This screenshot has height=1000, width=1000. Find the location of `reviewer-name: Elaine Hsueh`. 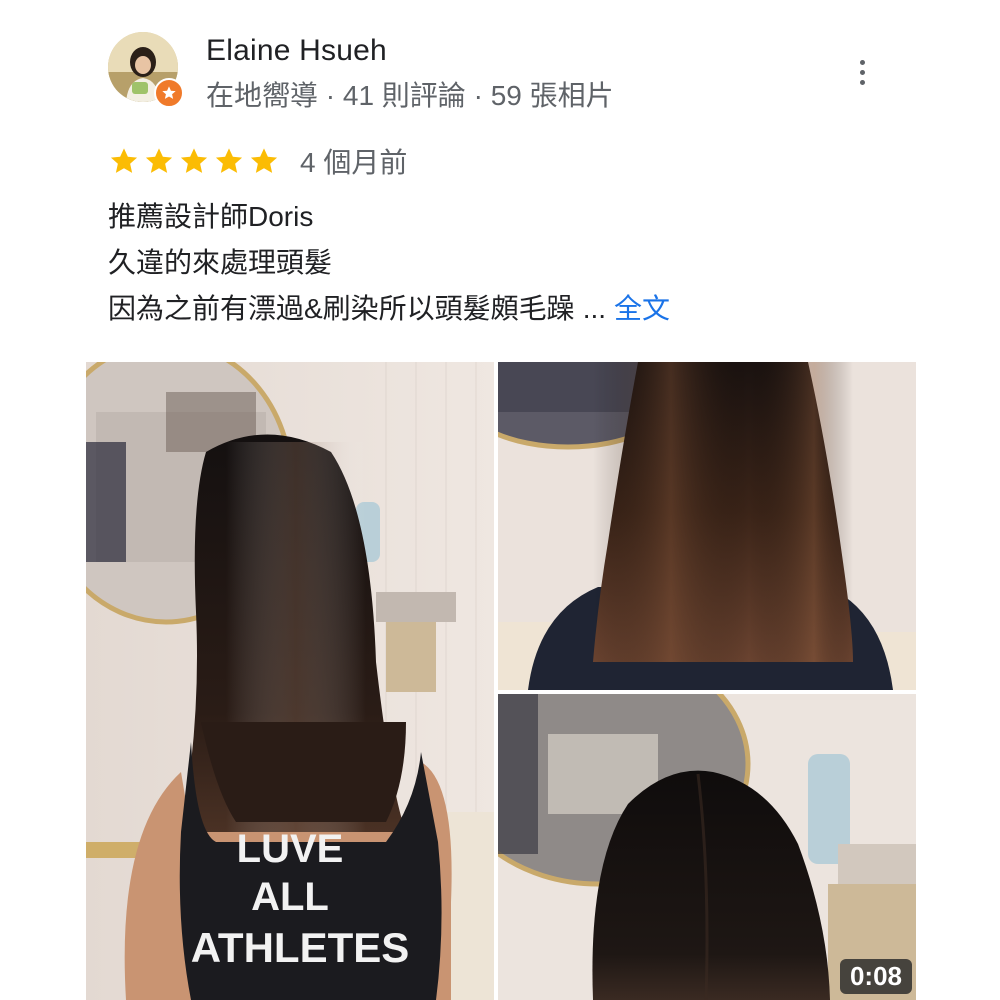

reviewer-name: Elaine Hsueh is located at coordinates (296, 51).